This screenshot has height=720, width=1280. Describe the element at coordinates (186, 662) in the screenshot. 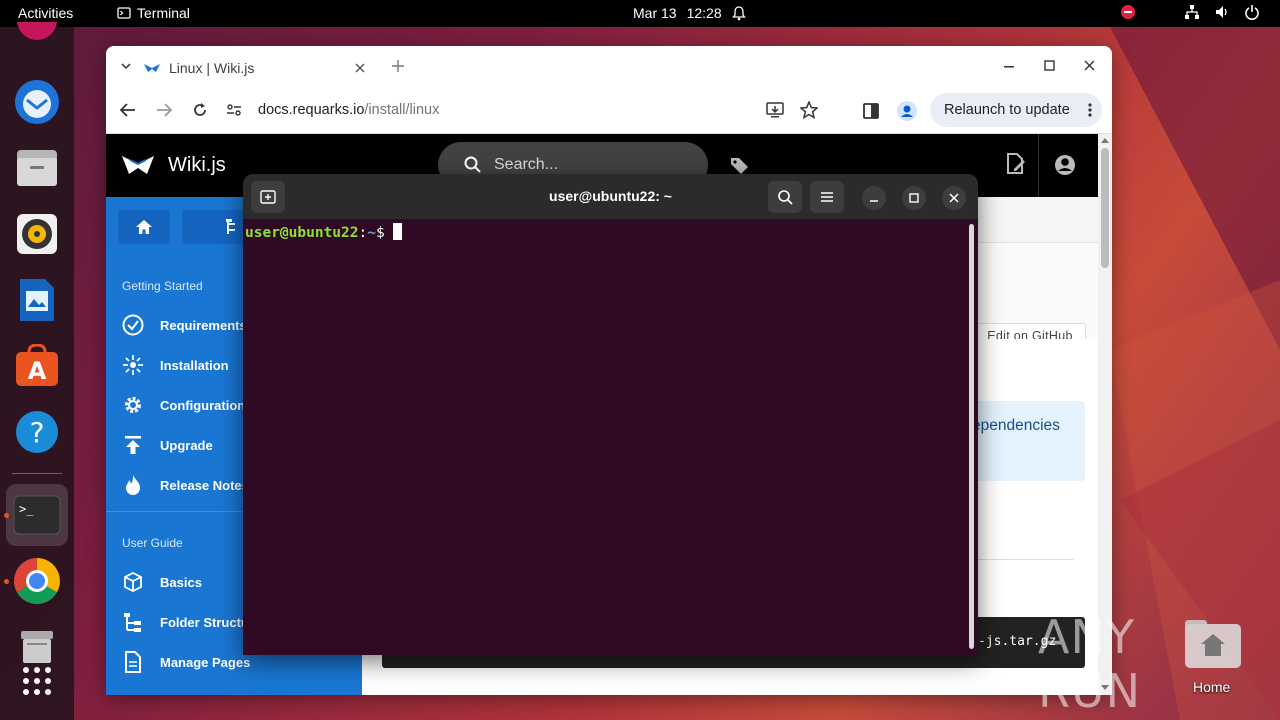

I see `nav-manage-pages: Manage Pages` at that location.